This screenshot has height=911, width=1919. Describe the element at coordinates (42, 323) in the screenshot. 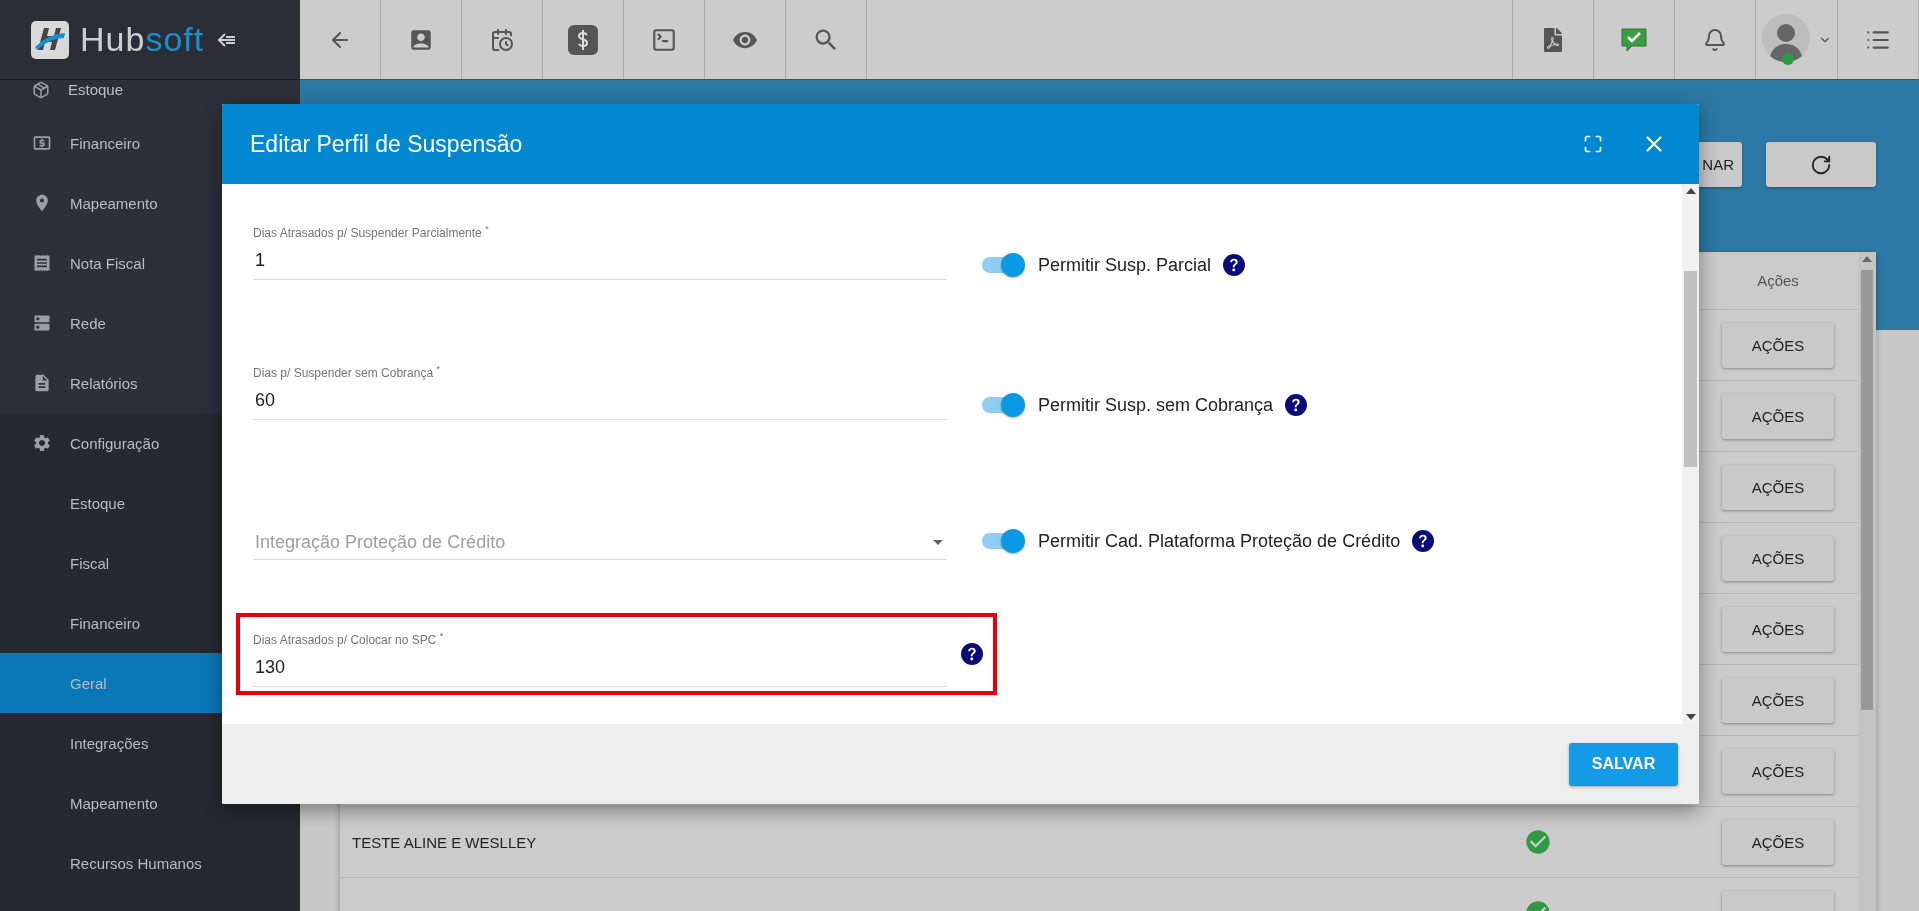

I see `server-icon` at that location.